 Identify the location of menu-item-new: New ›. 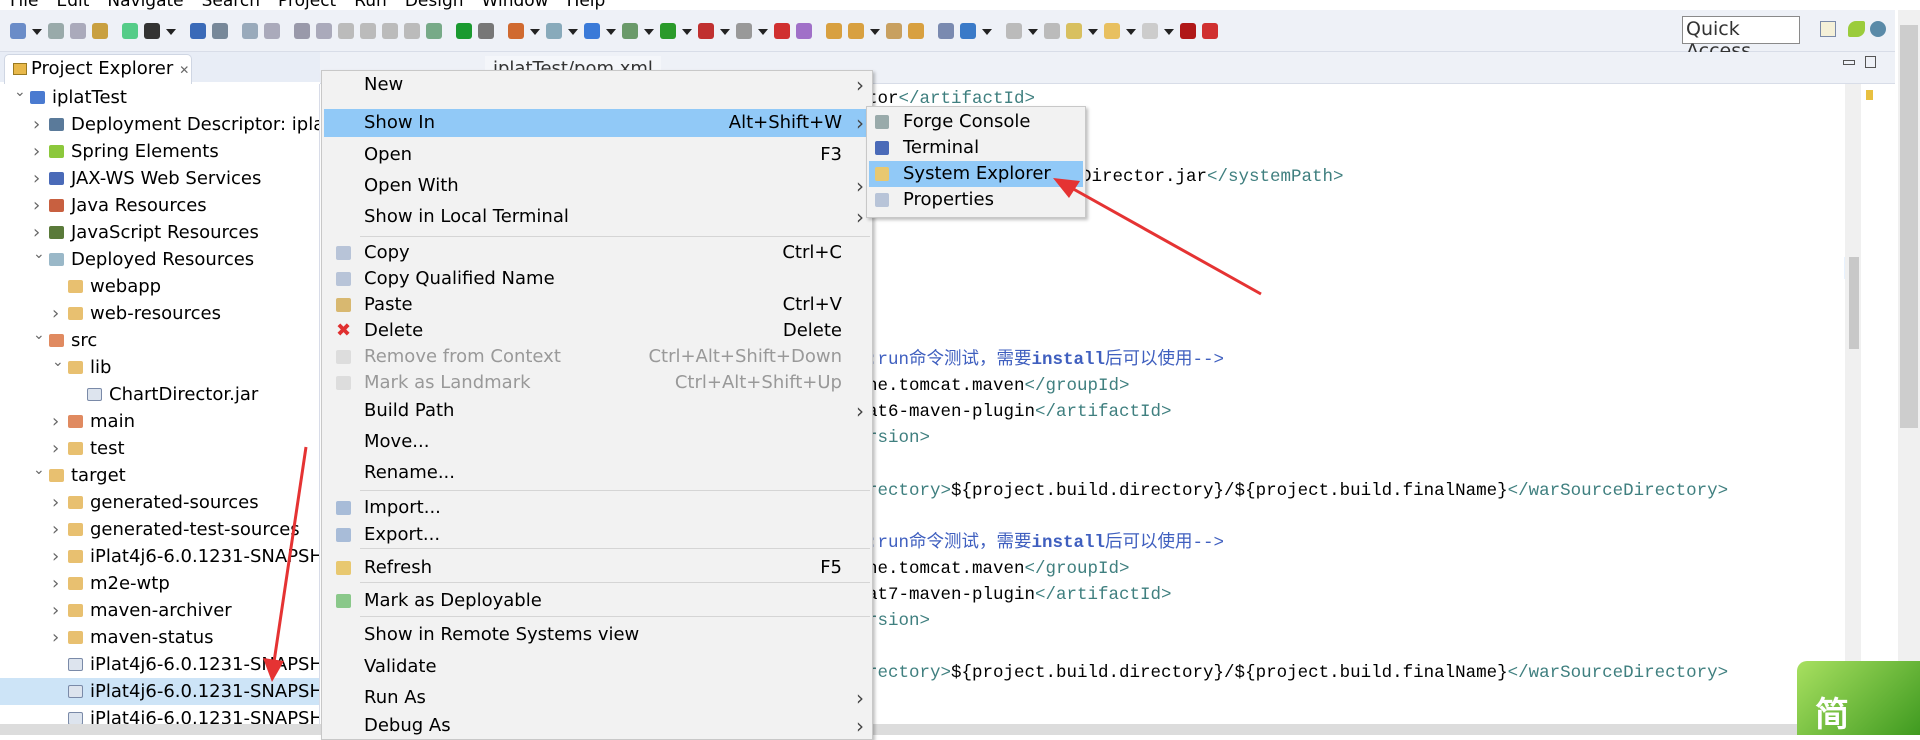
(597, 85).